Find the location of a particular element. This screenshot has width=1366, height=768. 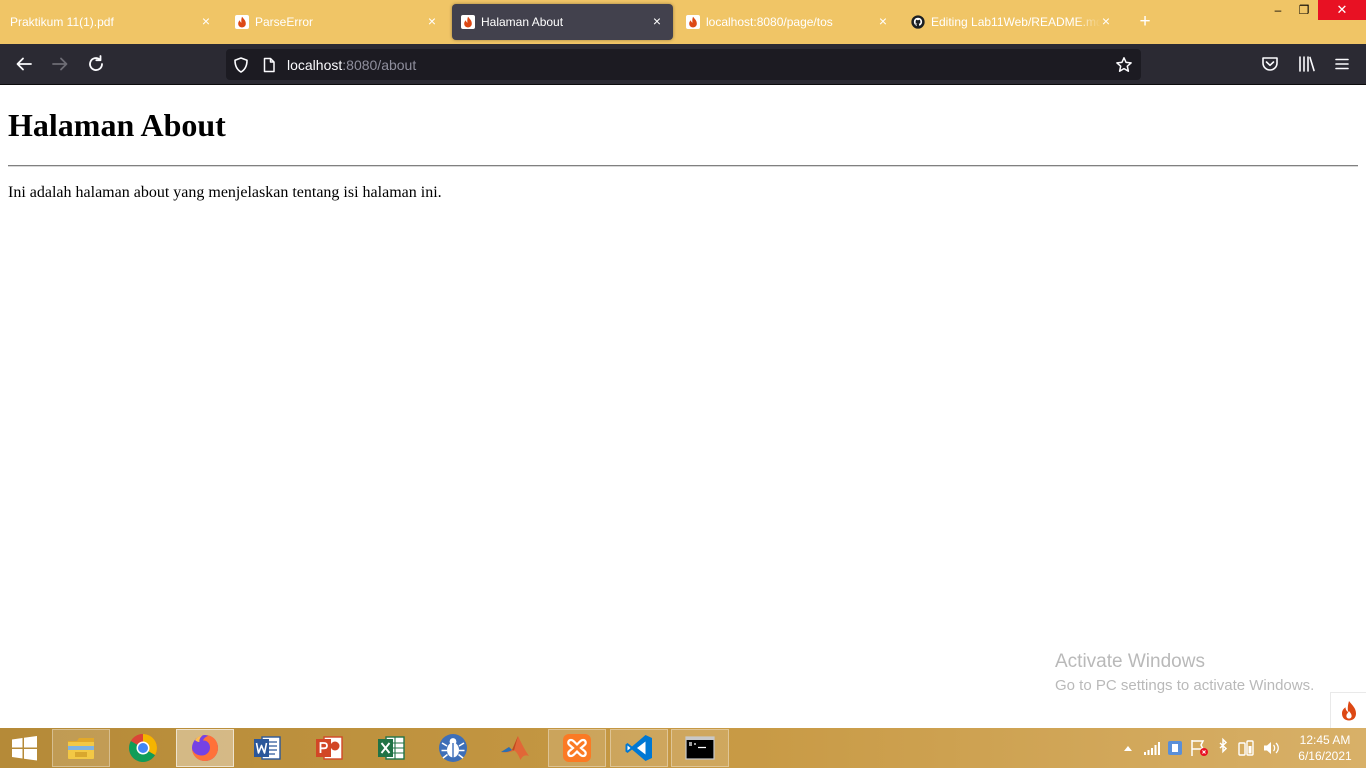

reload-icon is located at coordinates (96, 64).